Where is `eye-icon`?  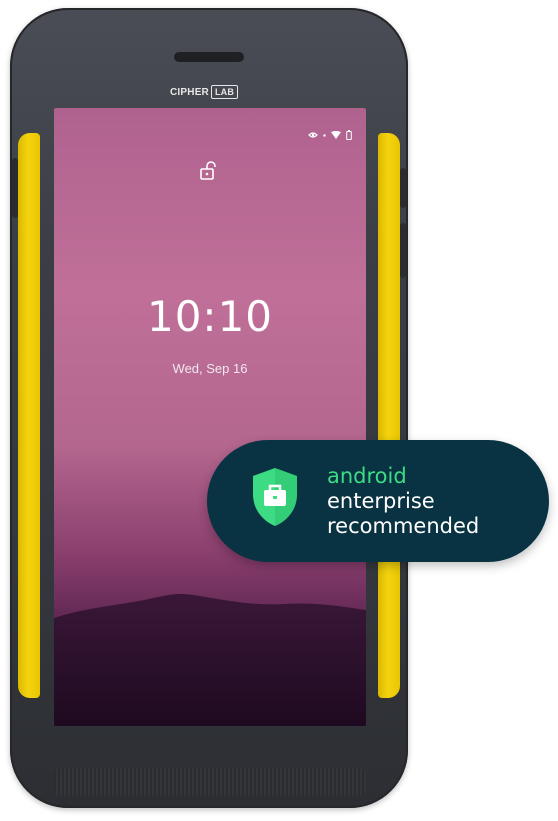 eye-icon is located at coordinates (313, 135).